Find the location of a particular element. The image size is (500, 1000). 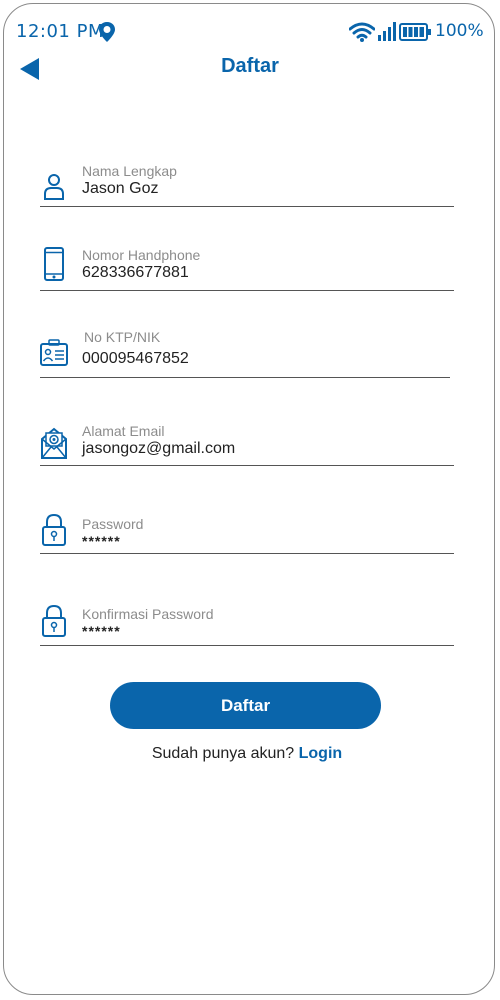

full-name-input: Jason Goz is located at coordinates (120, 189).